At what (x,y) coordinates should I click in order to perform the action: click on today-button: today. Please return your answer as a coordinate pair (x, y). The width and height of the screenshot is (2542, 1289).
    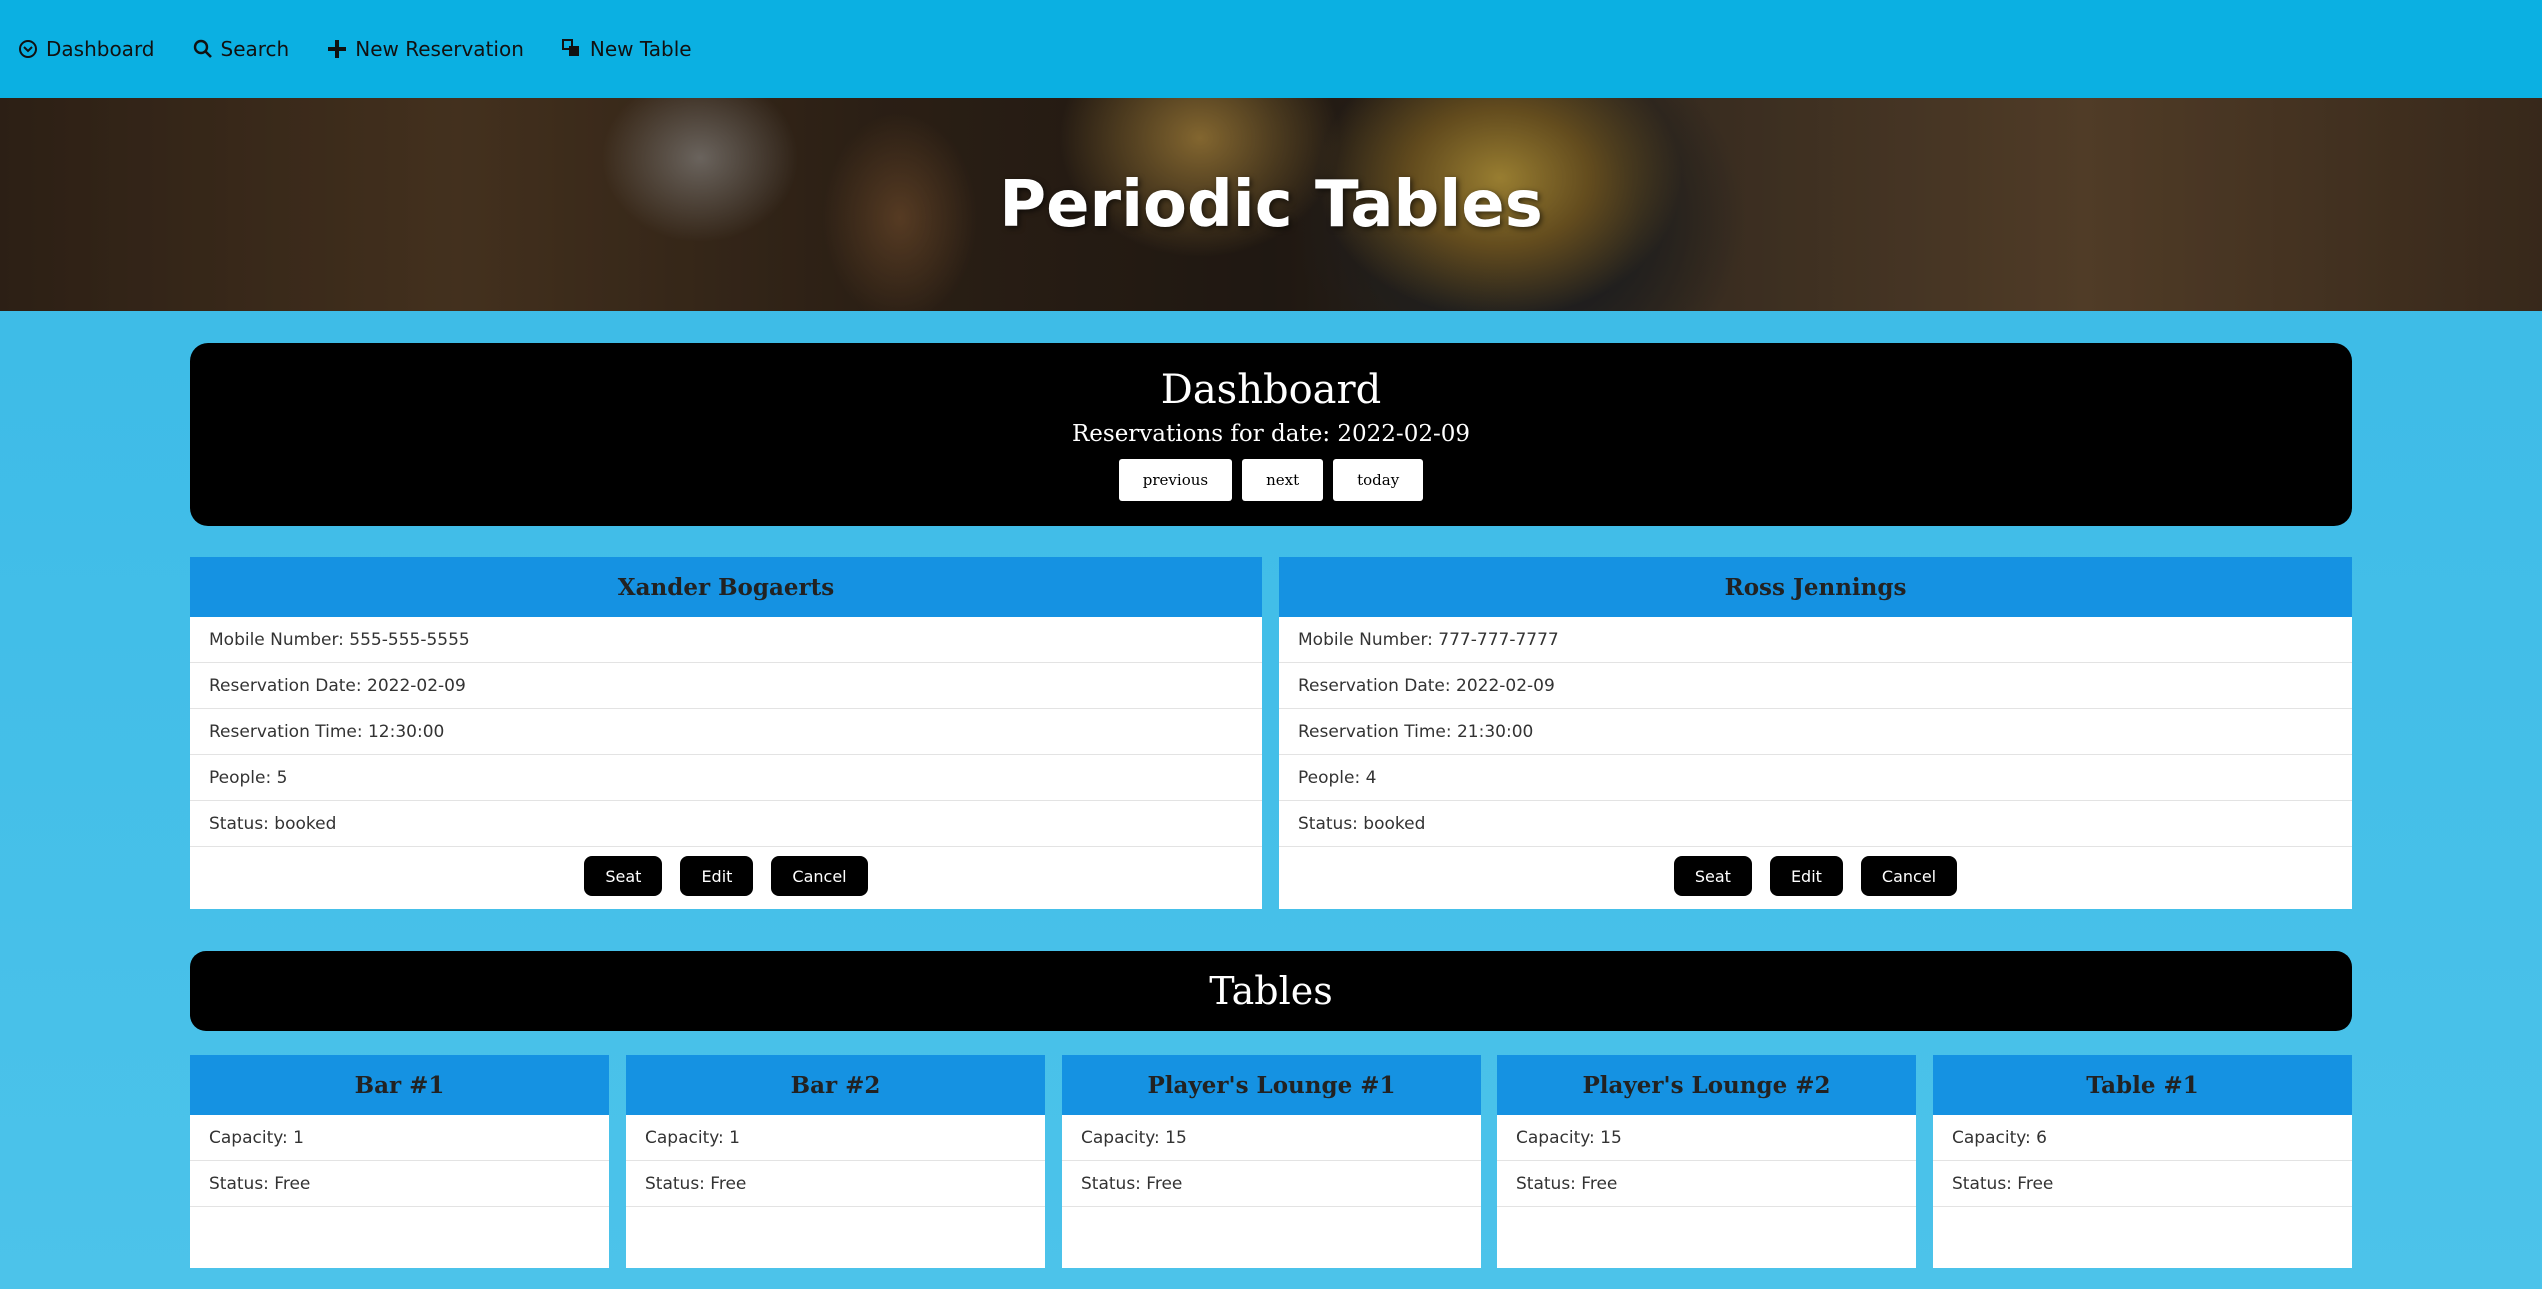
    Looking at the image, I should click on (1378, 480).